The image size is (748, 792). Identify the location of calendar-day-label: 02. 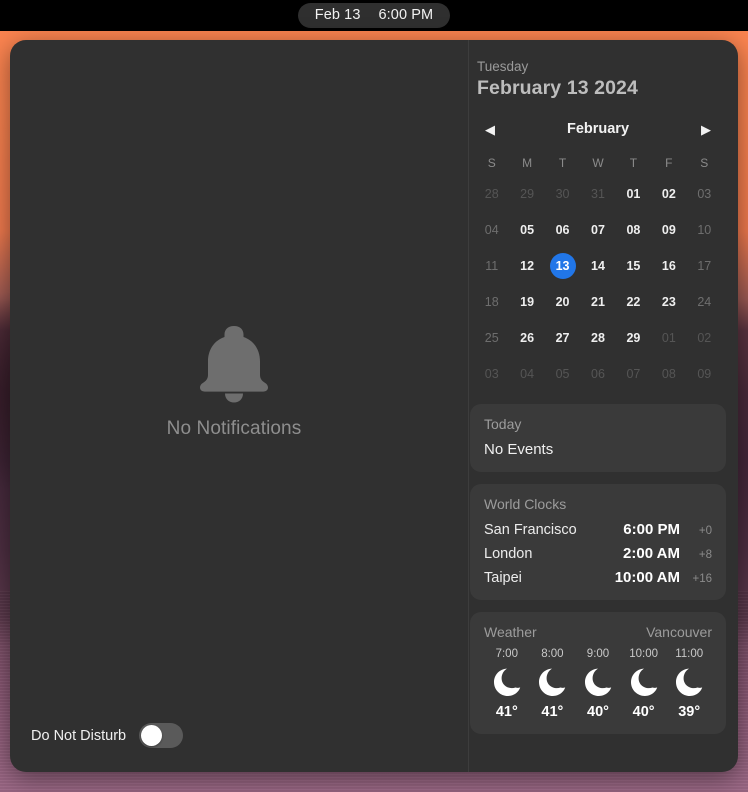
(668, 194).